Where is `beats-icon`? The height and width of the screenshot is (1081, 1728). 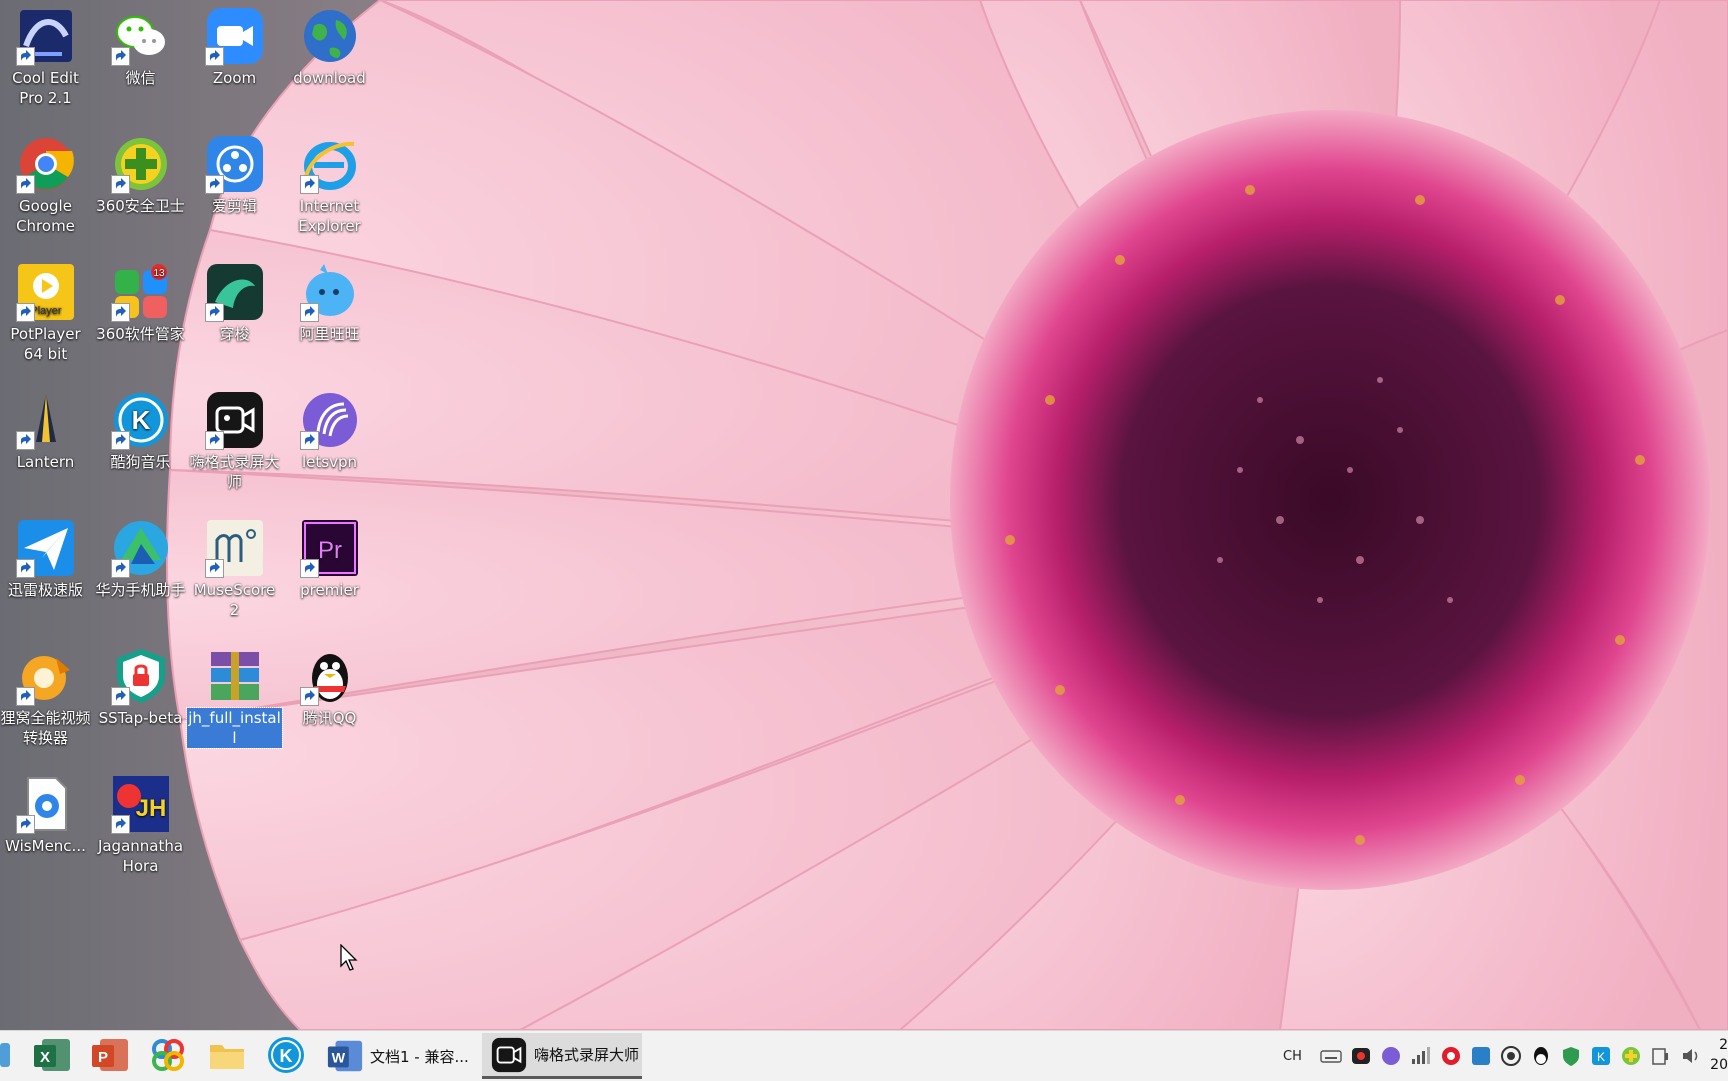
beats-icon is located at coordinates (1451, 1056).